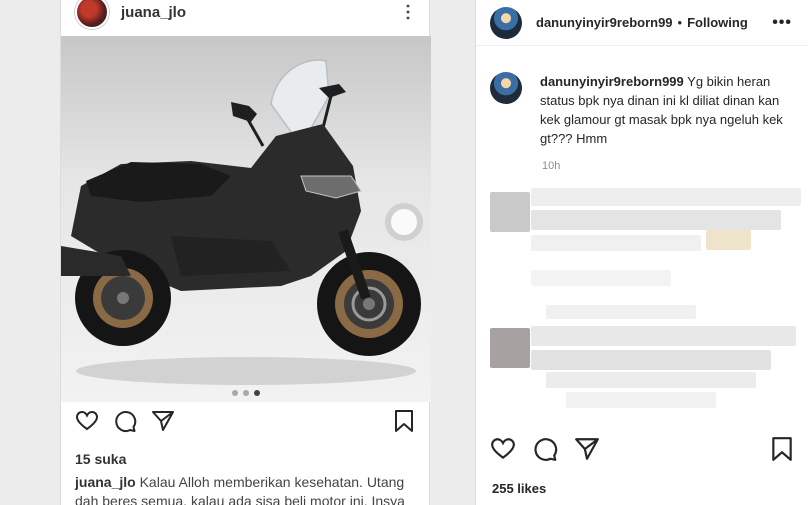 Image resolution: width=808 pixels, height=505 pixels. What do you see at coordinates (126, 421) in the screenshot?
I see `comment-icon` at bounding box center [126, 421].